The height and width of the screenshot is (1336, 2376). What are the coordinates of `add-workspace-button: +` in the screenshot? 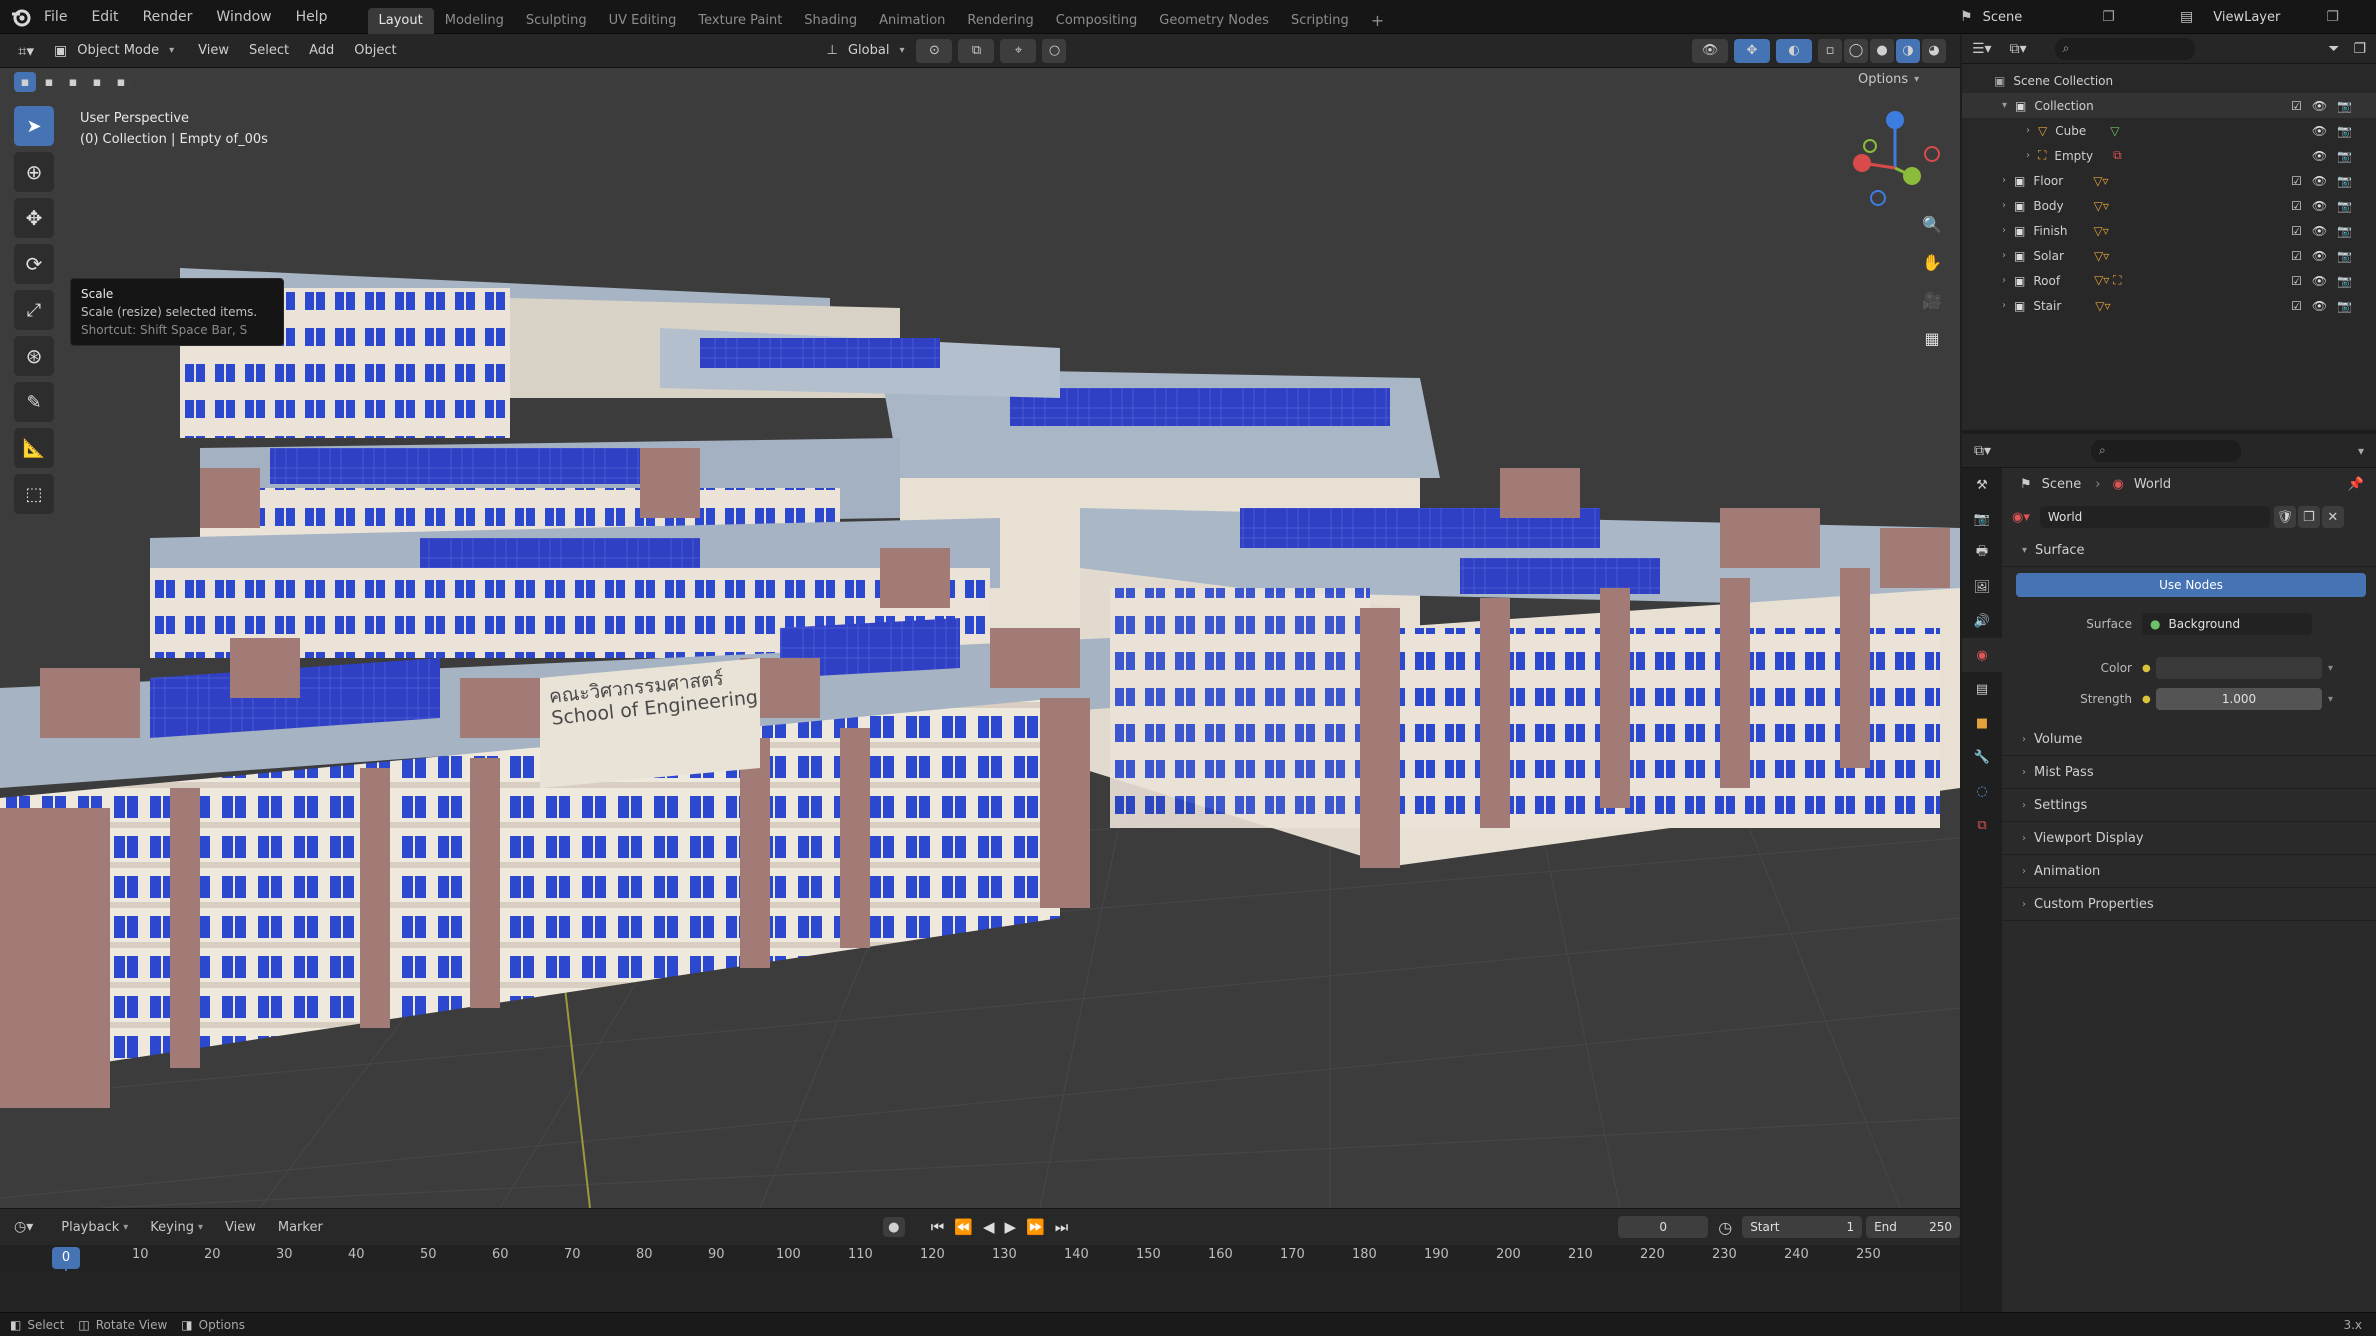 It's located at (1377, 21).